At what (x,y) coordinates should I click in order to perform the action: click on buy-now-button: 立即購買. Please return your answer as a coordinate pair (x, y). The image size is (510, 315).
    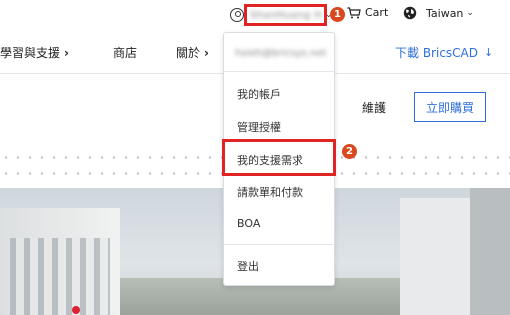
    Looking at the image, I should click on (450, 107).